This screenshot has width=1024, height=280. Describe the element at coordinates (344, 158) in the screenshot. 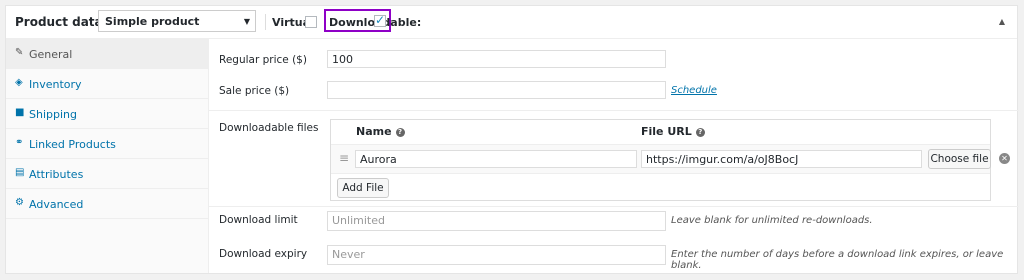

I see `drag-handle-icon: ≡` at that location.